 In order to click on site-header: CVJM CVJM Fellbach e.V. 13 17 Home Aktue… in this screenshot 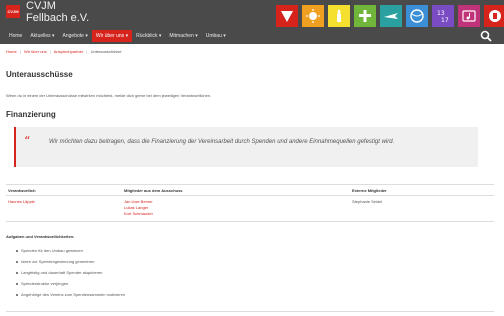, I will do `click(252, 22)`.